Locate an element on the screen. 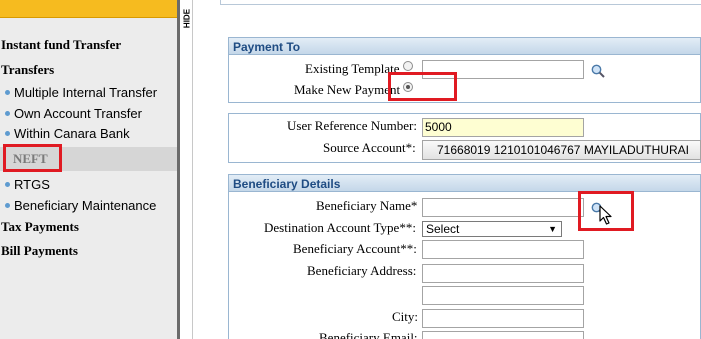 The width and height of the screenshot is (701, 339). sidebar-item-label: Own Account Transfer is located at coordinates (78, 113).